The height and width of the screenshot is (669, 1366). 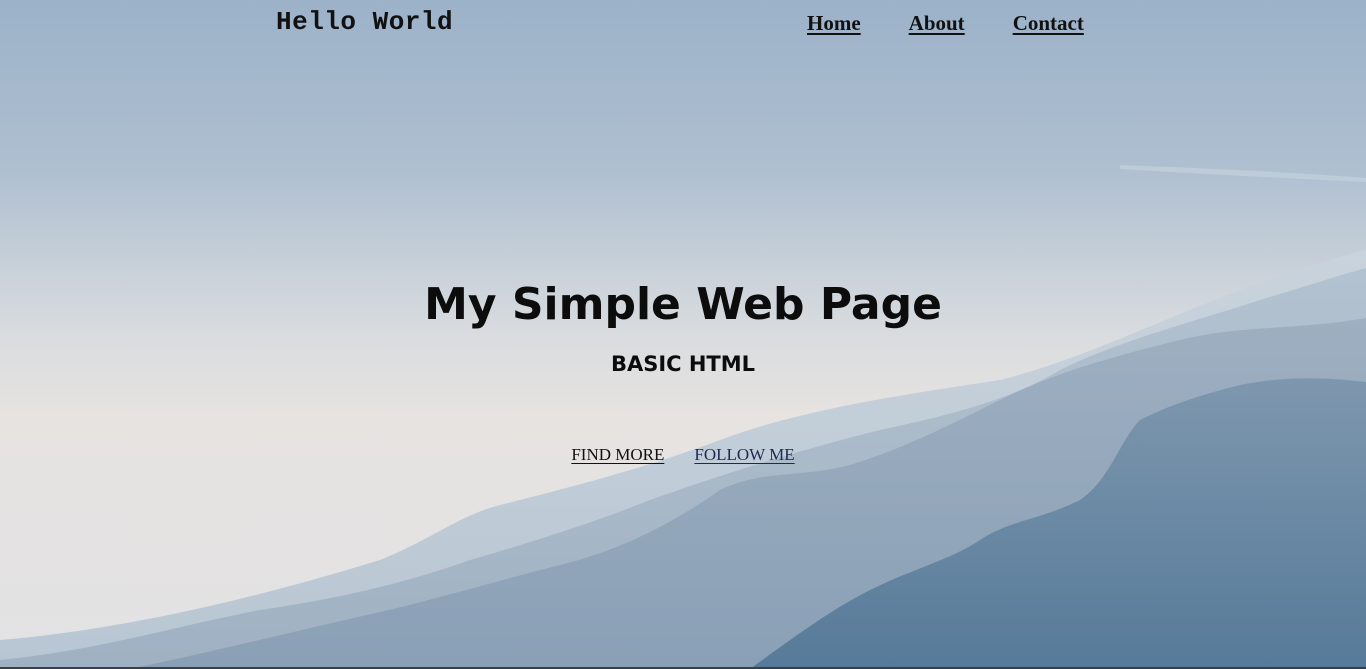 What do you see at coordinates (617, 455) in the screenshot?
I see `find-more-link: FIND MORE` at bounding box center [617, 455].